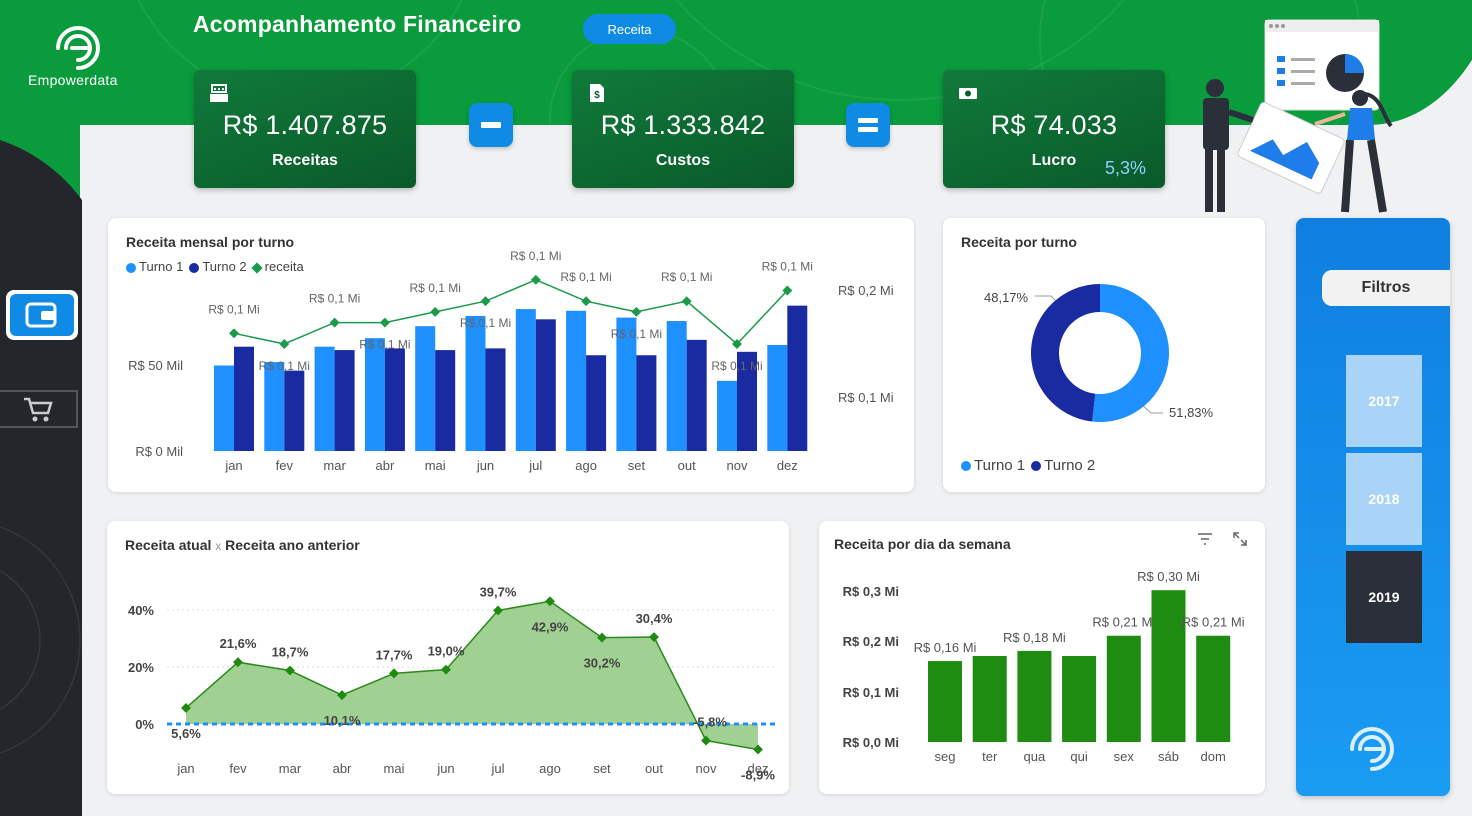 The width and height of the screenshot is (1472, 816). I want to click on receita-filter-pill: Receita, so click(629, 29).